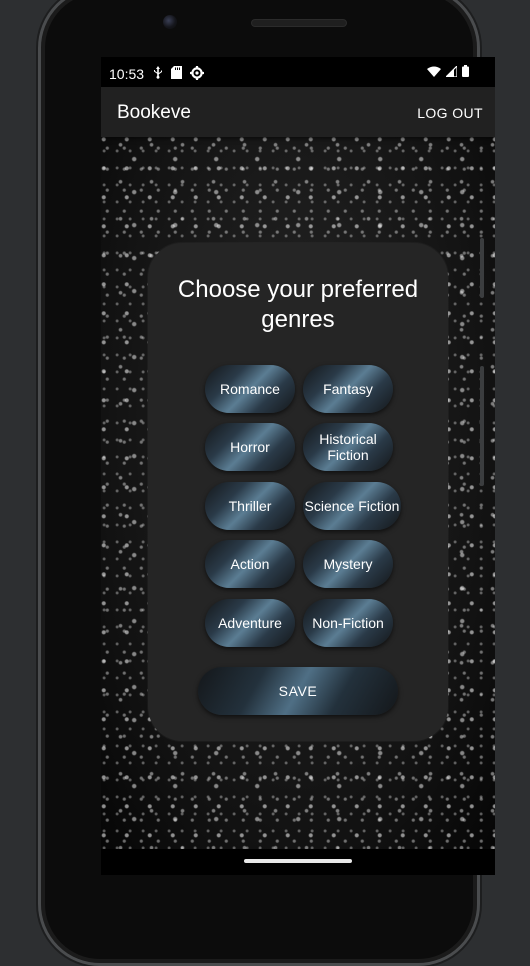 Image resolution: width=530 pixels, height=966 pixels. What do you see at coordinates (170, 22) in the screenshot?
I see `front-camera` at bounding box center [170, 22].